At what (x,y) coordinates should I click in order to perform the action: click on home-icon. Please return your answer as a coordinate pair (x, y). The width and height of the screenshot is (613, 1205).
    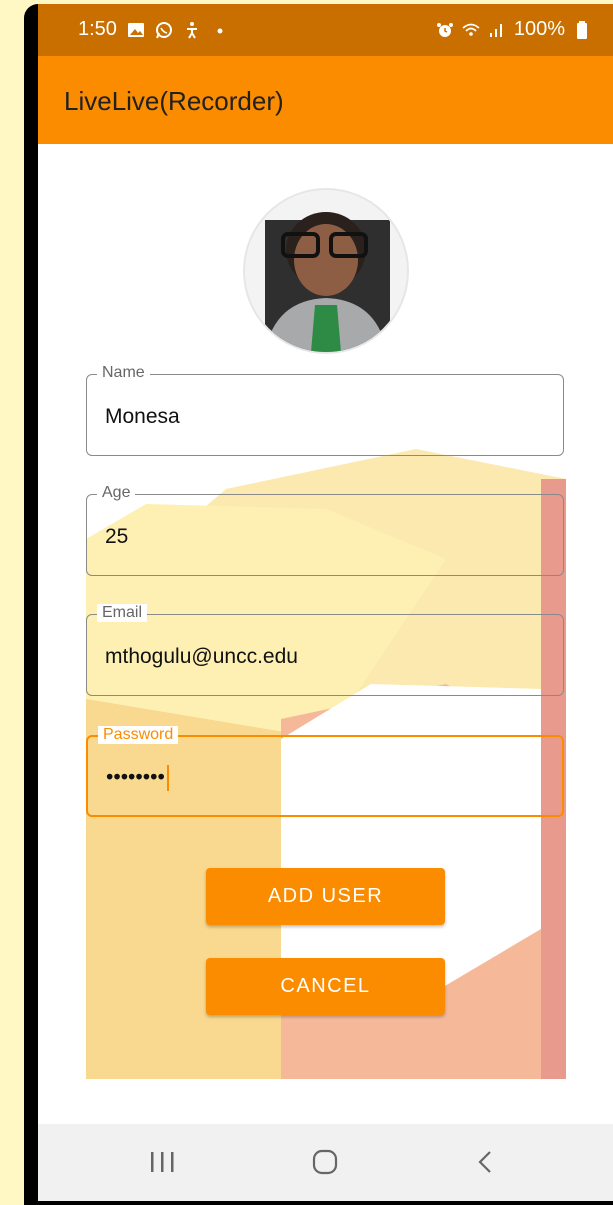
    Looking at the image, I should click on (325, 1162).